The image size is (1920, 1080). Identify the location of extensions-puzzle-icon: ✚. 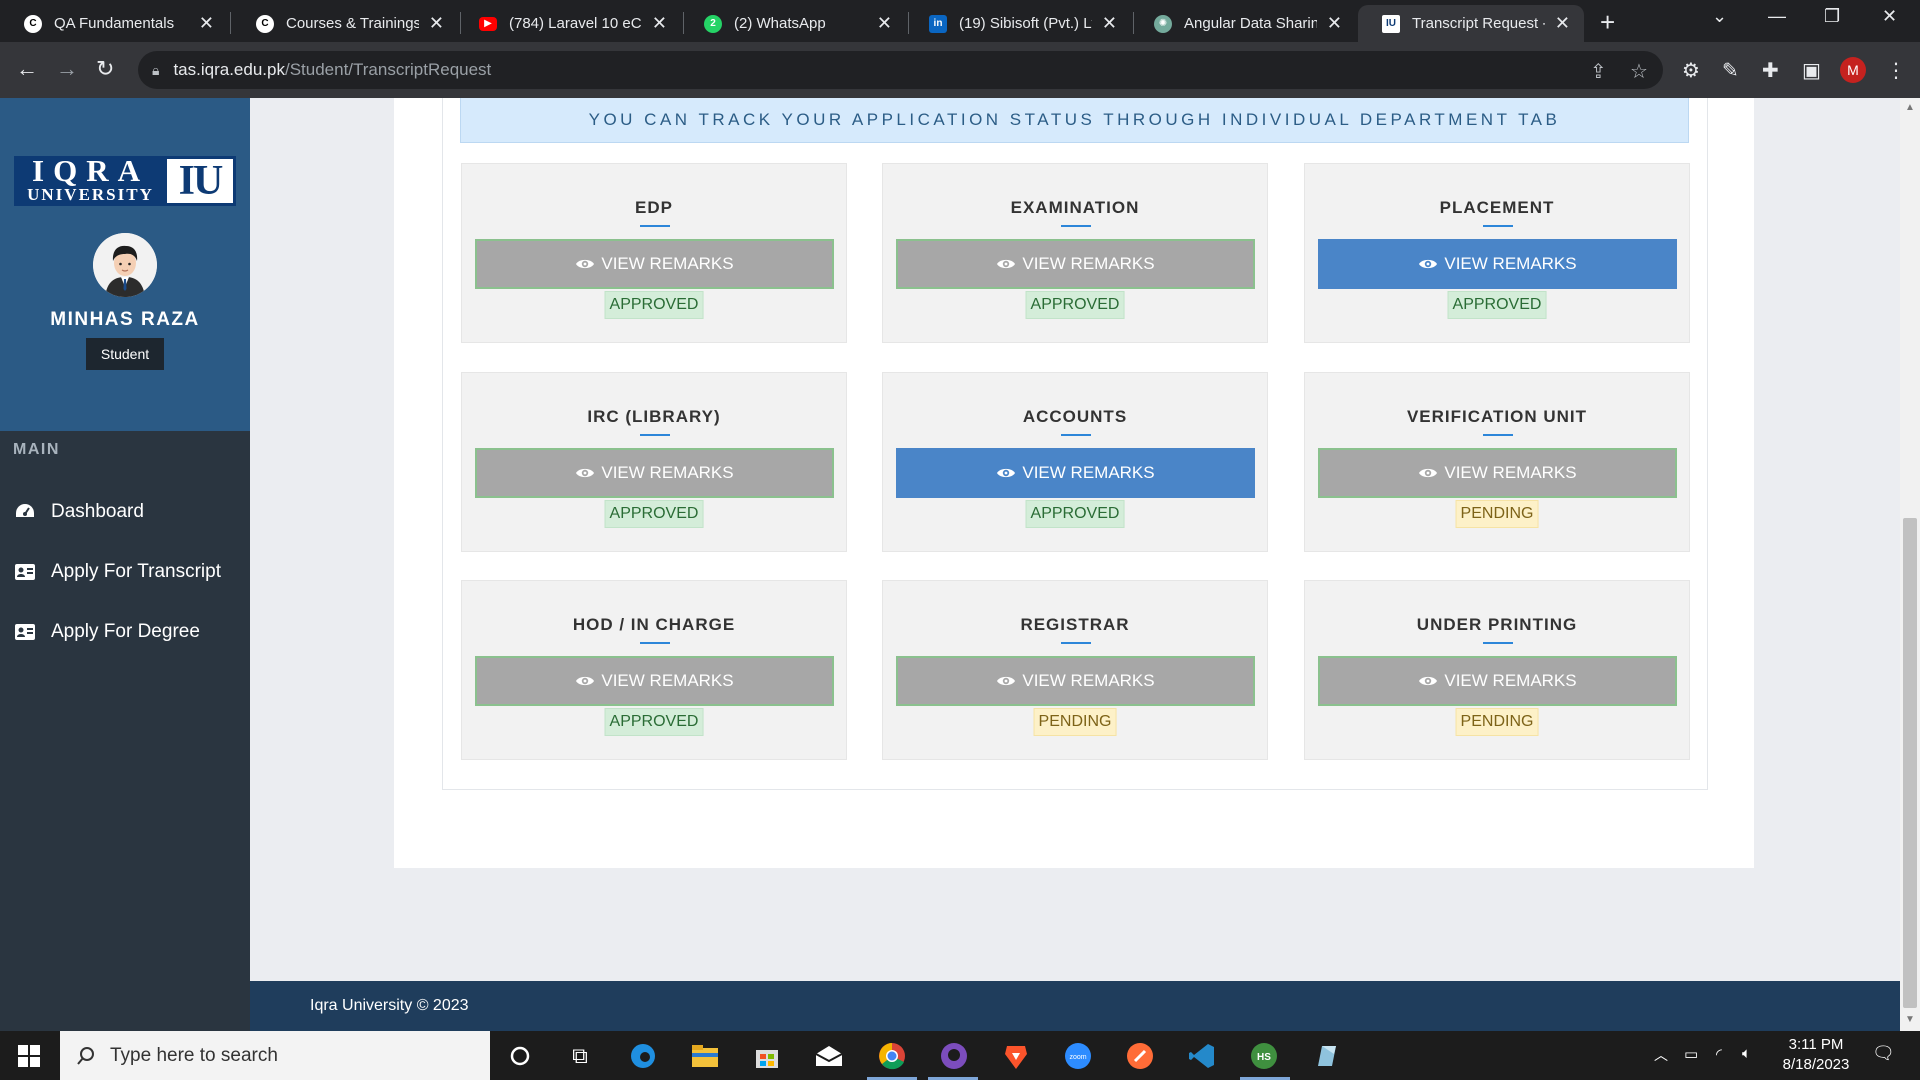
(1770, 70).